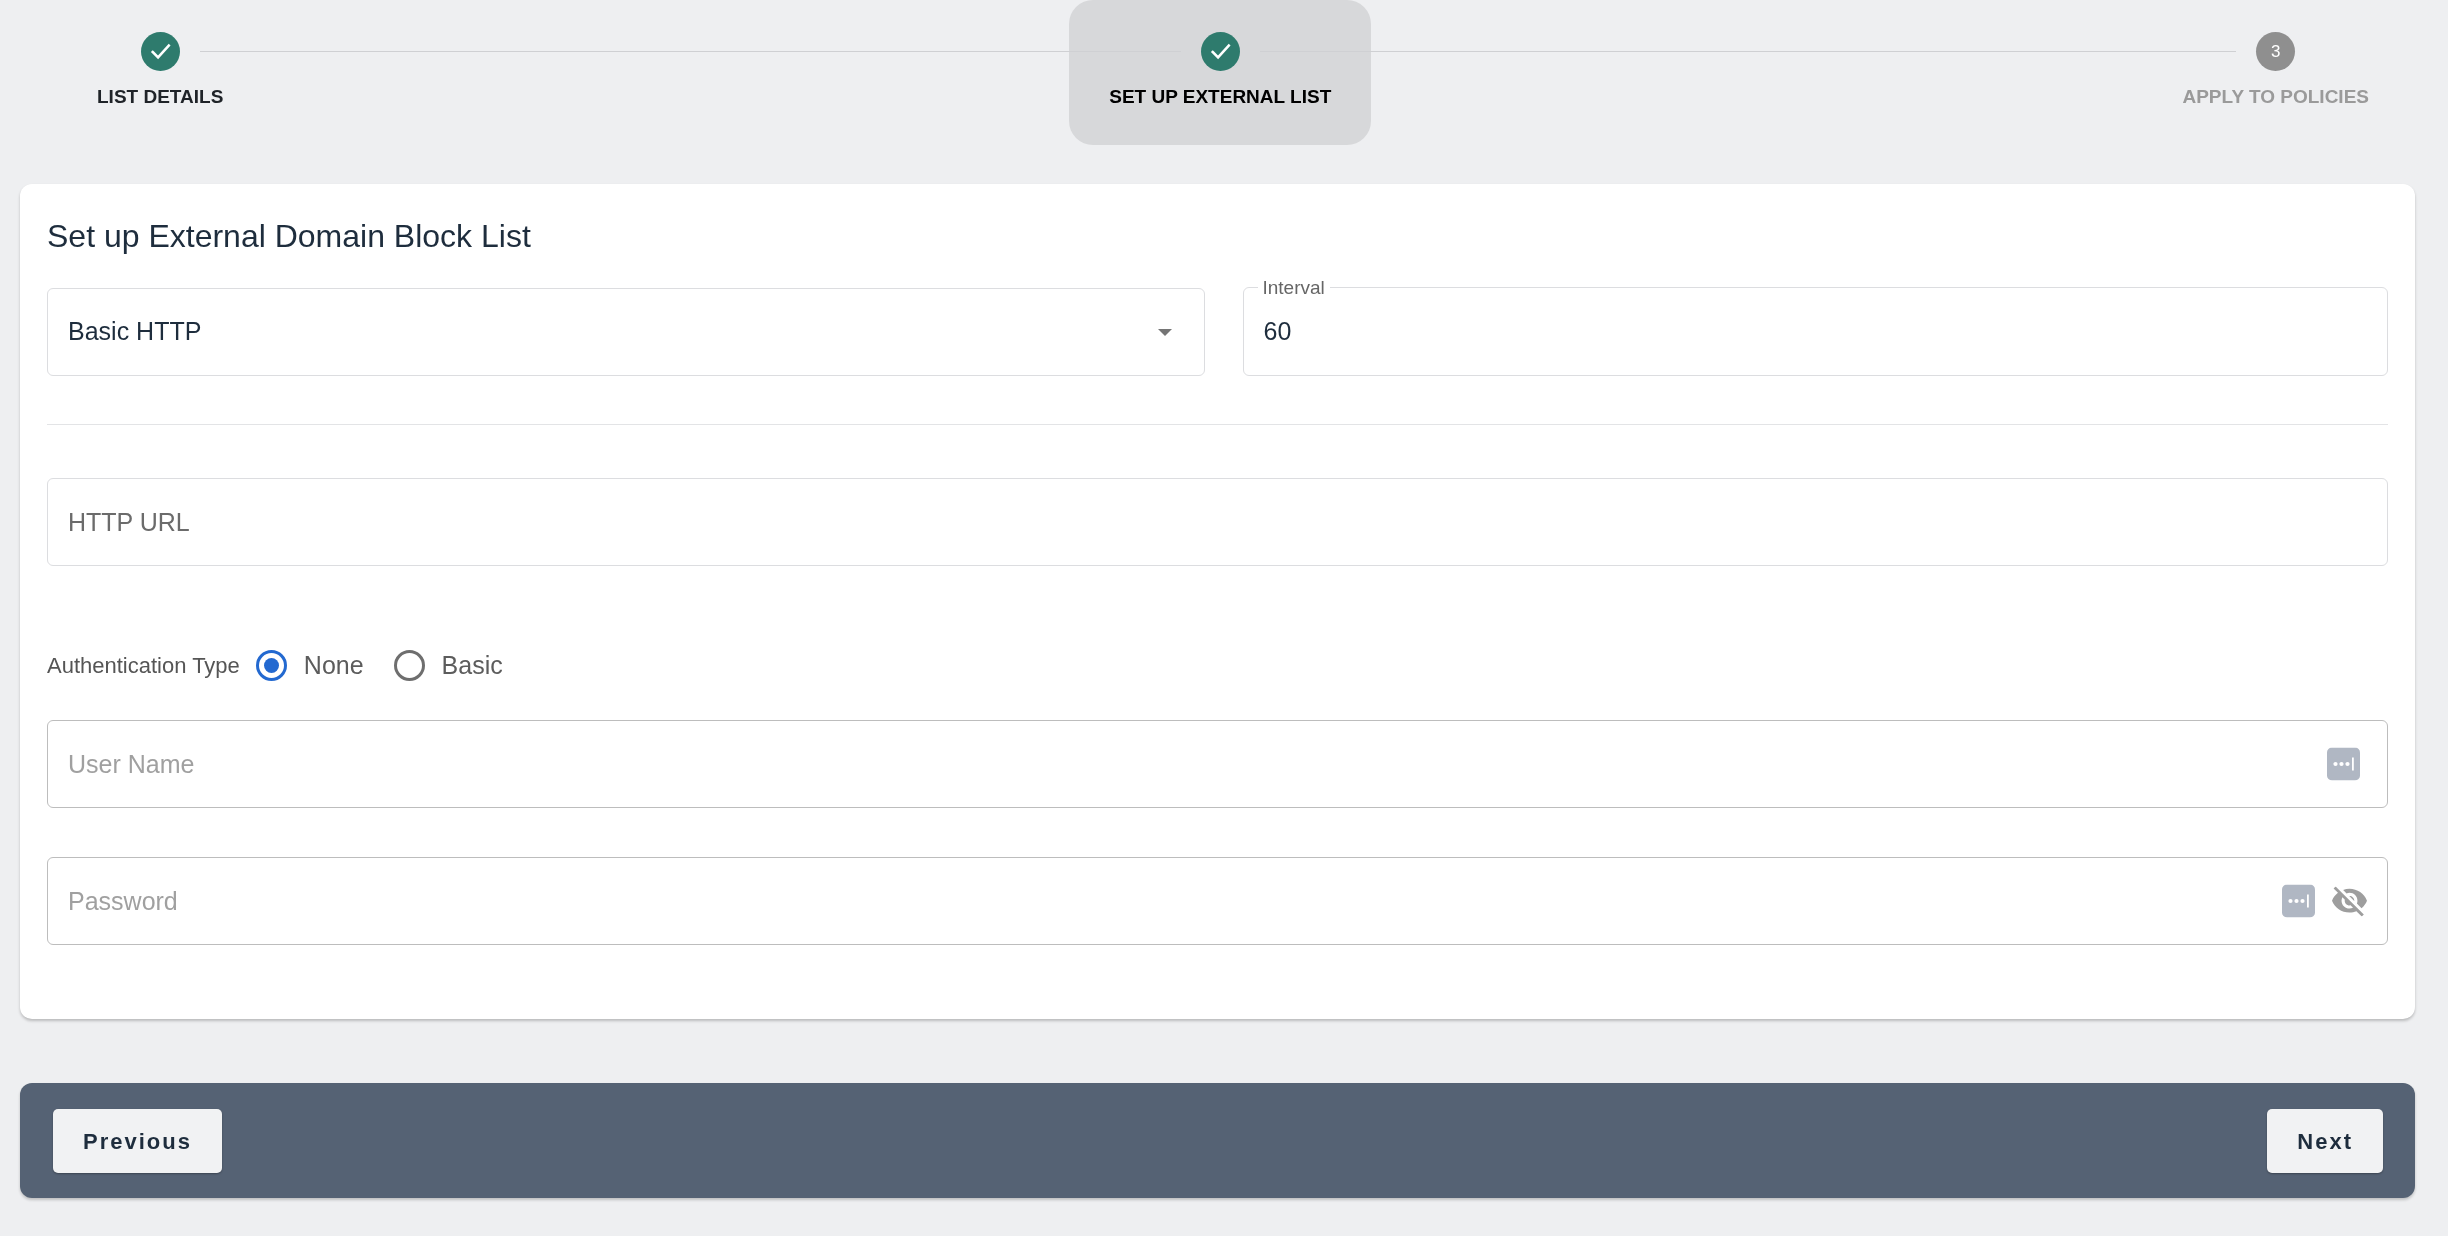 The height and width of the screenshot is (1236, 2448). I want to click on stepper-step: SET UP EXTERNAL LIST, so click(1220, 72).